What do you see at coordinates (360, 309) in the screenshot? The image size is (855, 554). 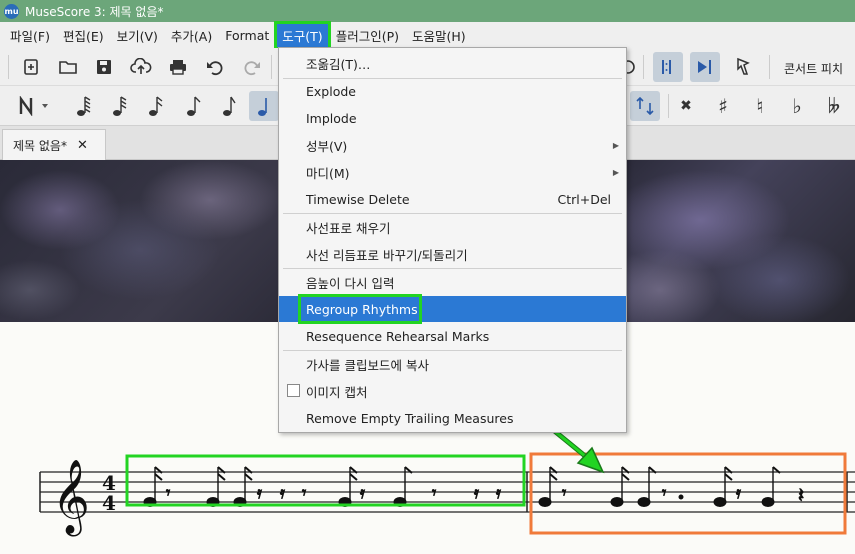 I see `regroup-rhythms-highlight` at bounding box center [360, 309].